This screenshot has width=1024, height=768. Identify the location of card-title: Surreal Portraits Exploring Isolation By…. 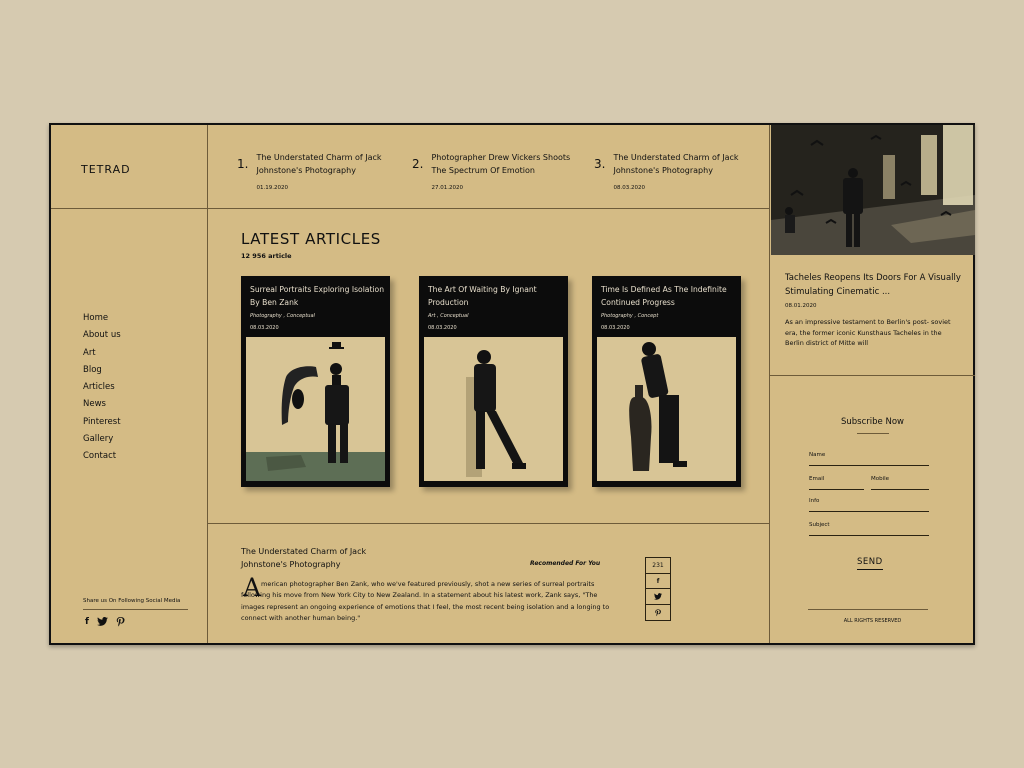
(317, 296).